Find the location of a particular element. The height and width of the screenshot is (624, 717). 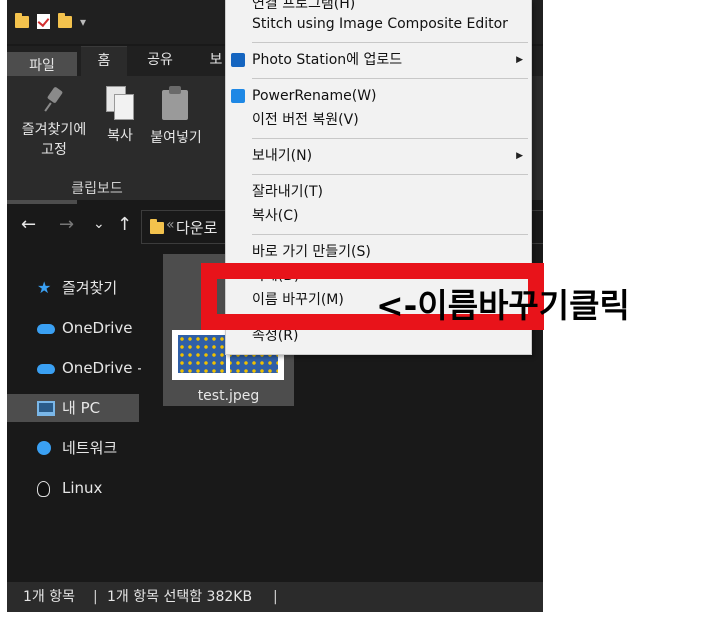

sidebar-item-linux: Linux is located at coordinates (73, 488).